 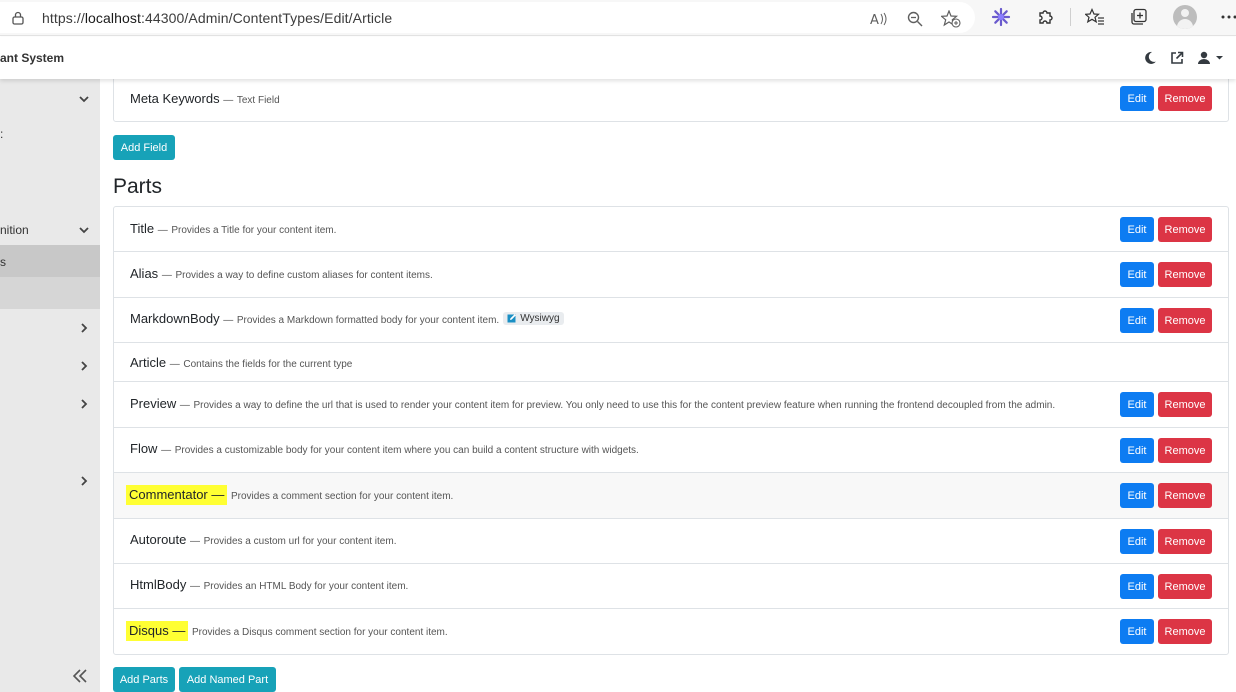 What do you see at coordinates (1139, 17) in the screenshot?
I see `collections-icon` at bounding box center [1139, 17].